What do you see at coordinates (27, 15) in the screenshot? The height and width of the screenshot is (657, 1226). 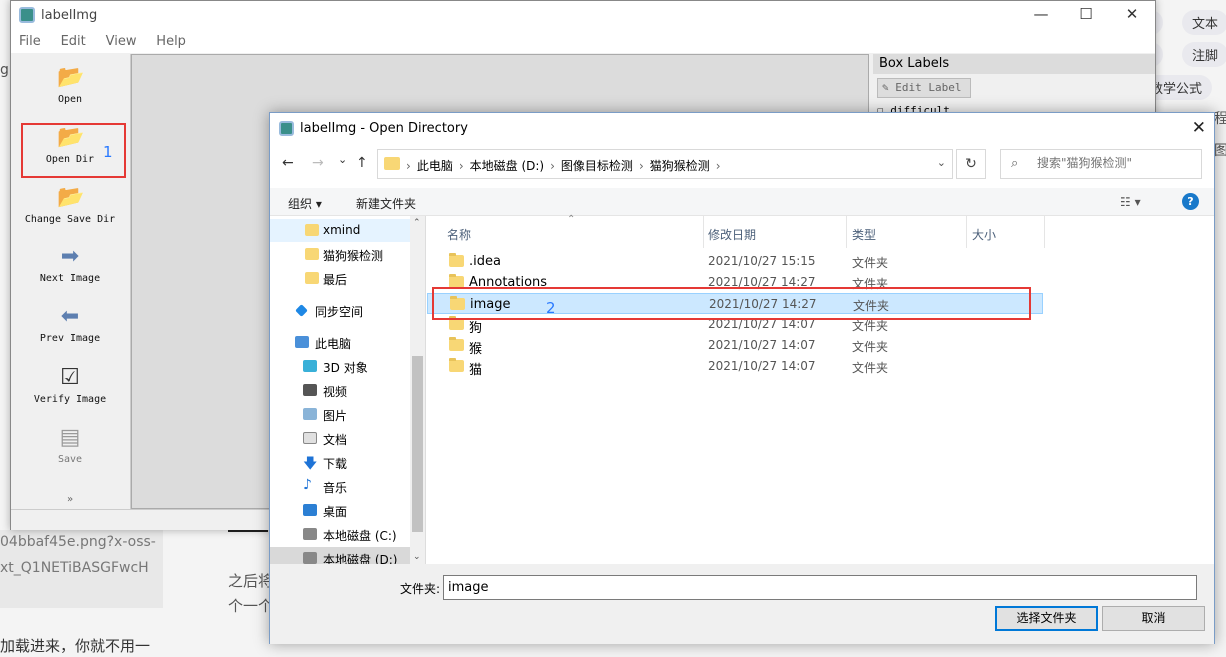 I see `labelimg-app-icon` at bounding box center [27, 15].